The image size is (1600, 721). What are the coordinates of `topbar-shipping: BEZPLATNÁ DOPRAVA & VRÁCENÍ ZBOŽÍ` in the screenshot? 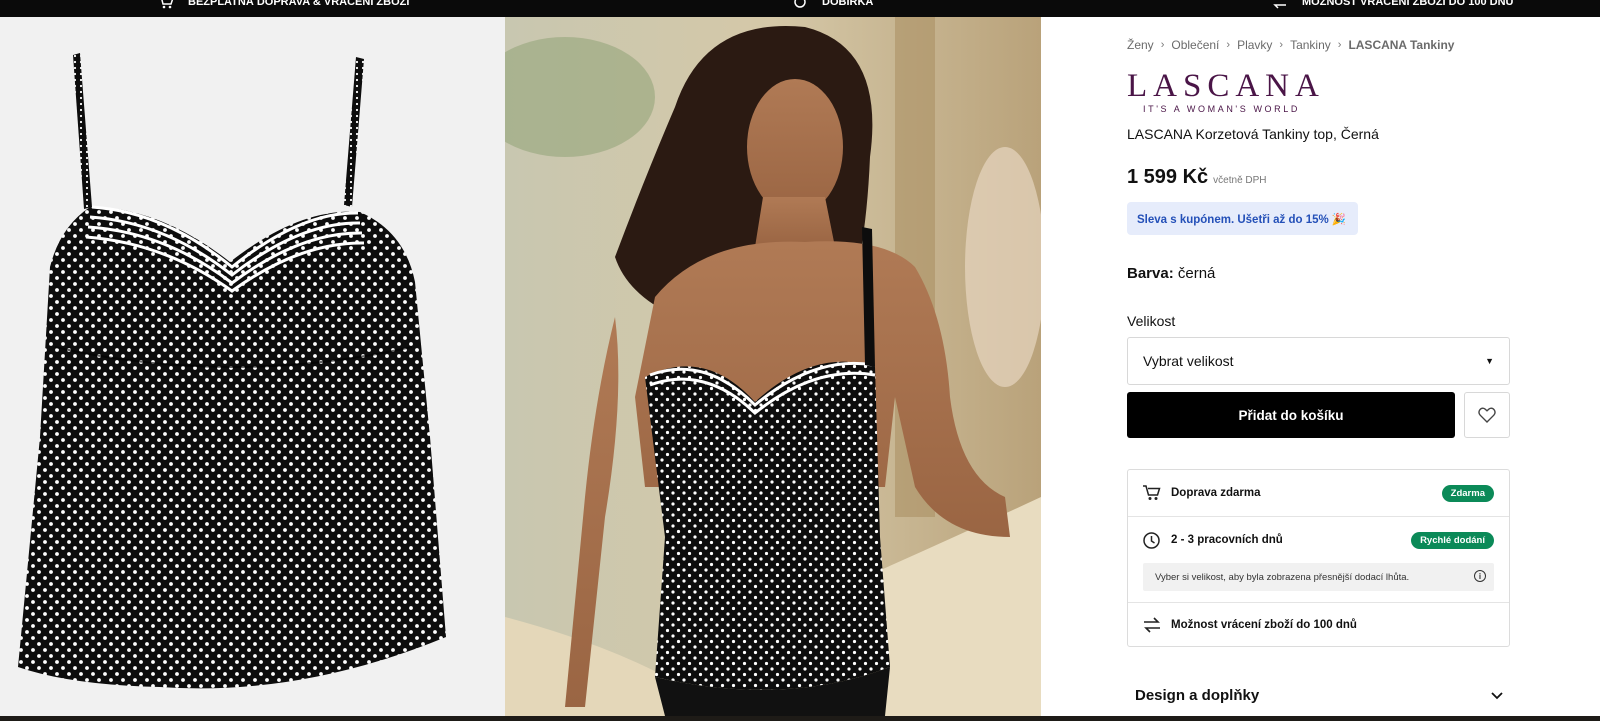 It's located at (283, 5).